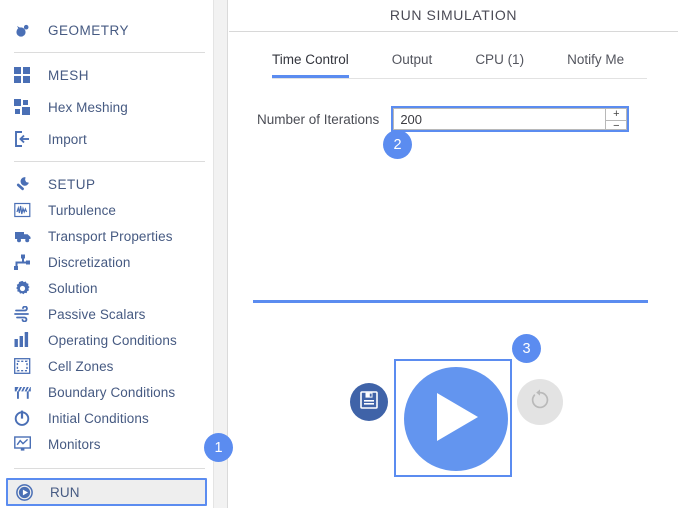  I want to click on iterations-input: 200, so click(499, 119).